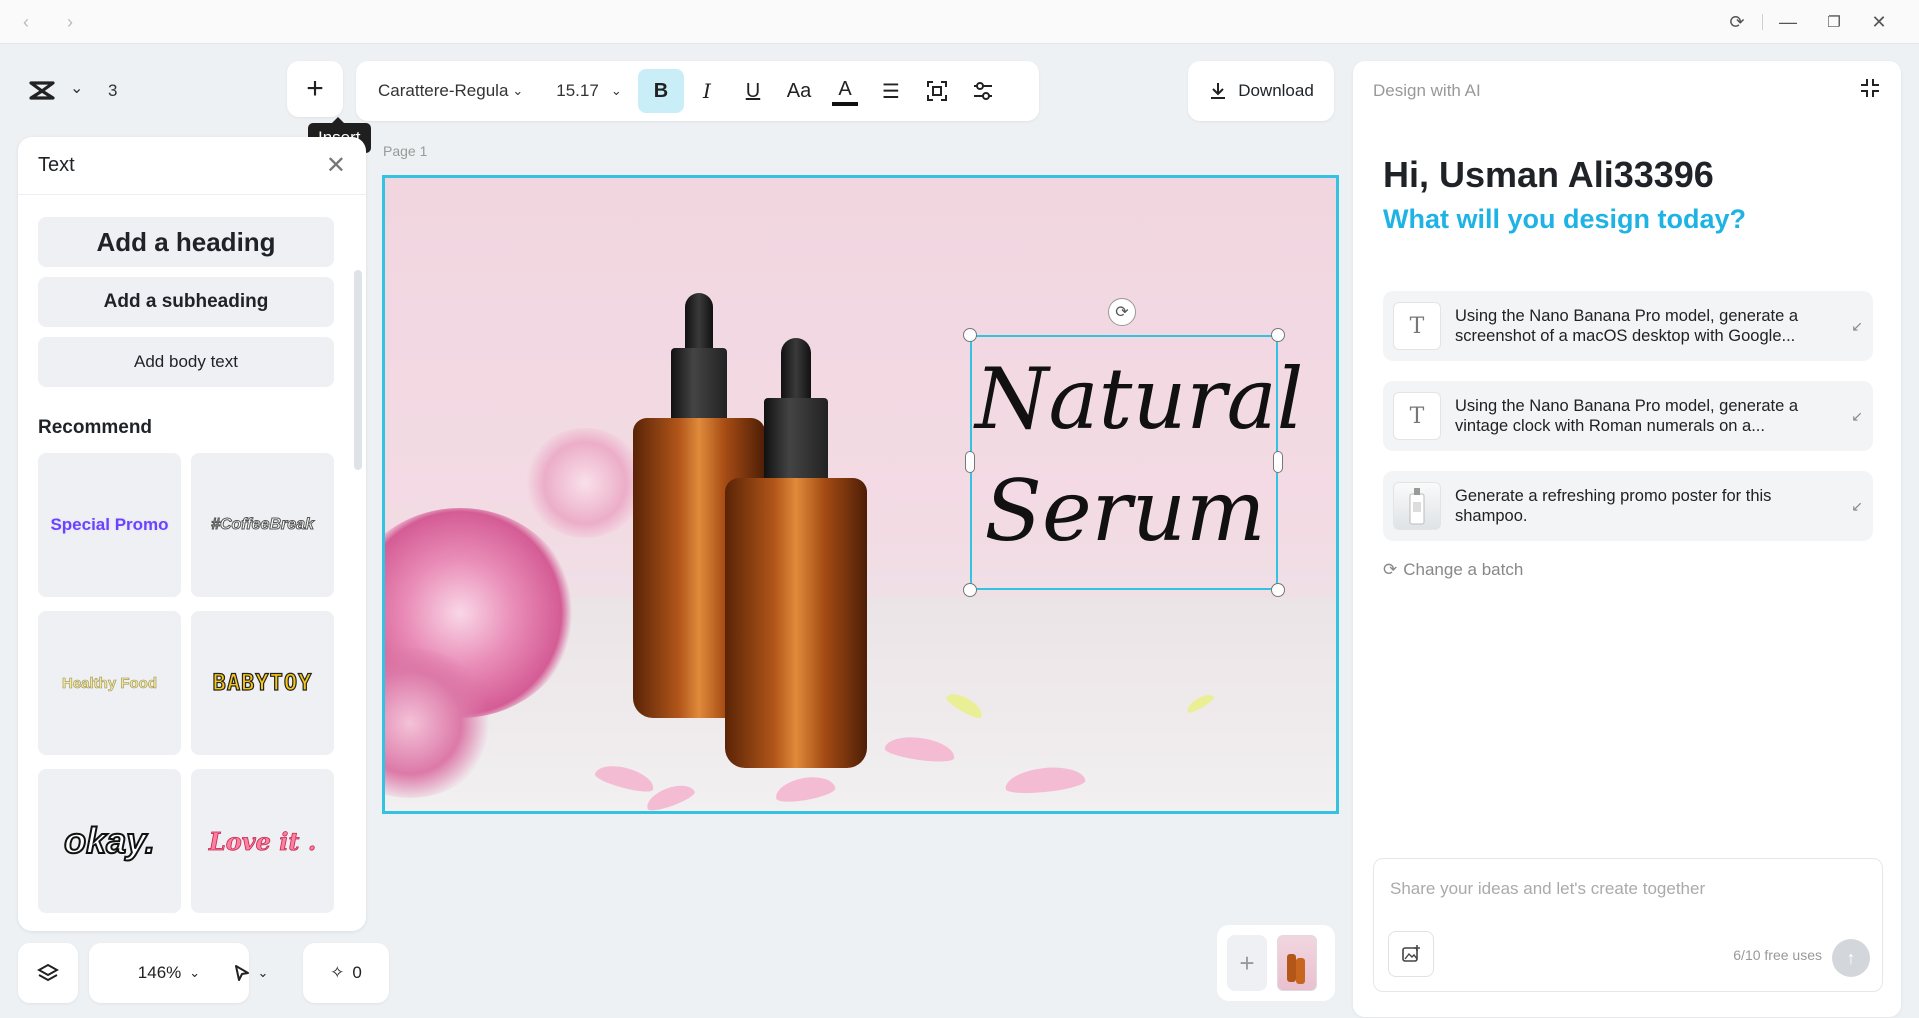  Describe the element at coordinates (1737, 22) in the screenshot. I see `reload-icon: ⟳` at that location.